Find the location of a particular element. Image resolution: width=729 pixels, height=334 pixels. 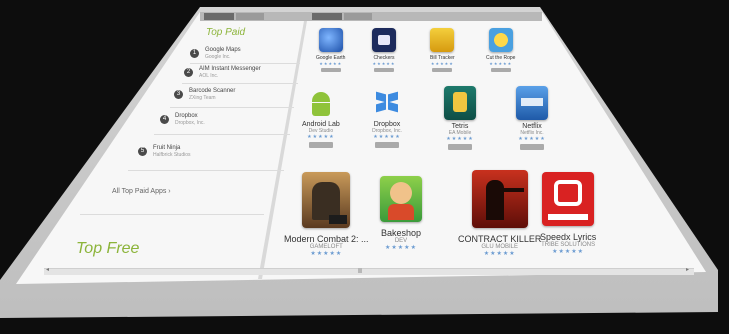

sidebar-item-title: Barcode Scanner is located at coordinates (212, 91).